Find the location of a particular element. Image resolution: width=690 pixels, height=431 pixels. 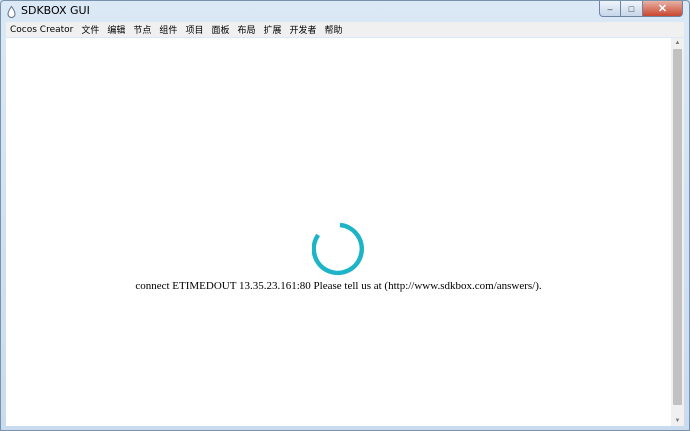

maximize-icon: □ is located at coordinates (631, 8).